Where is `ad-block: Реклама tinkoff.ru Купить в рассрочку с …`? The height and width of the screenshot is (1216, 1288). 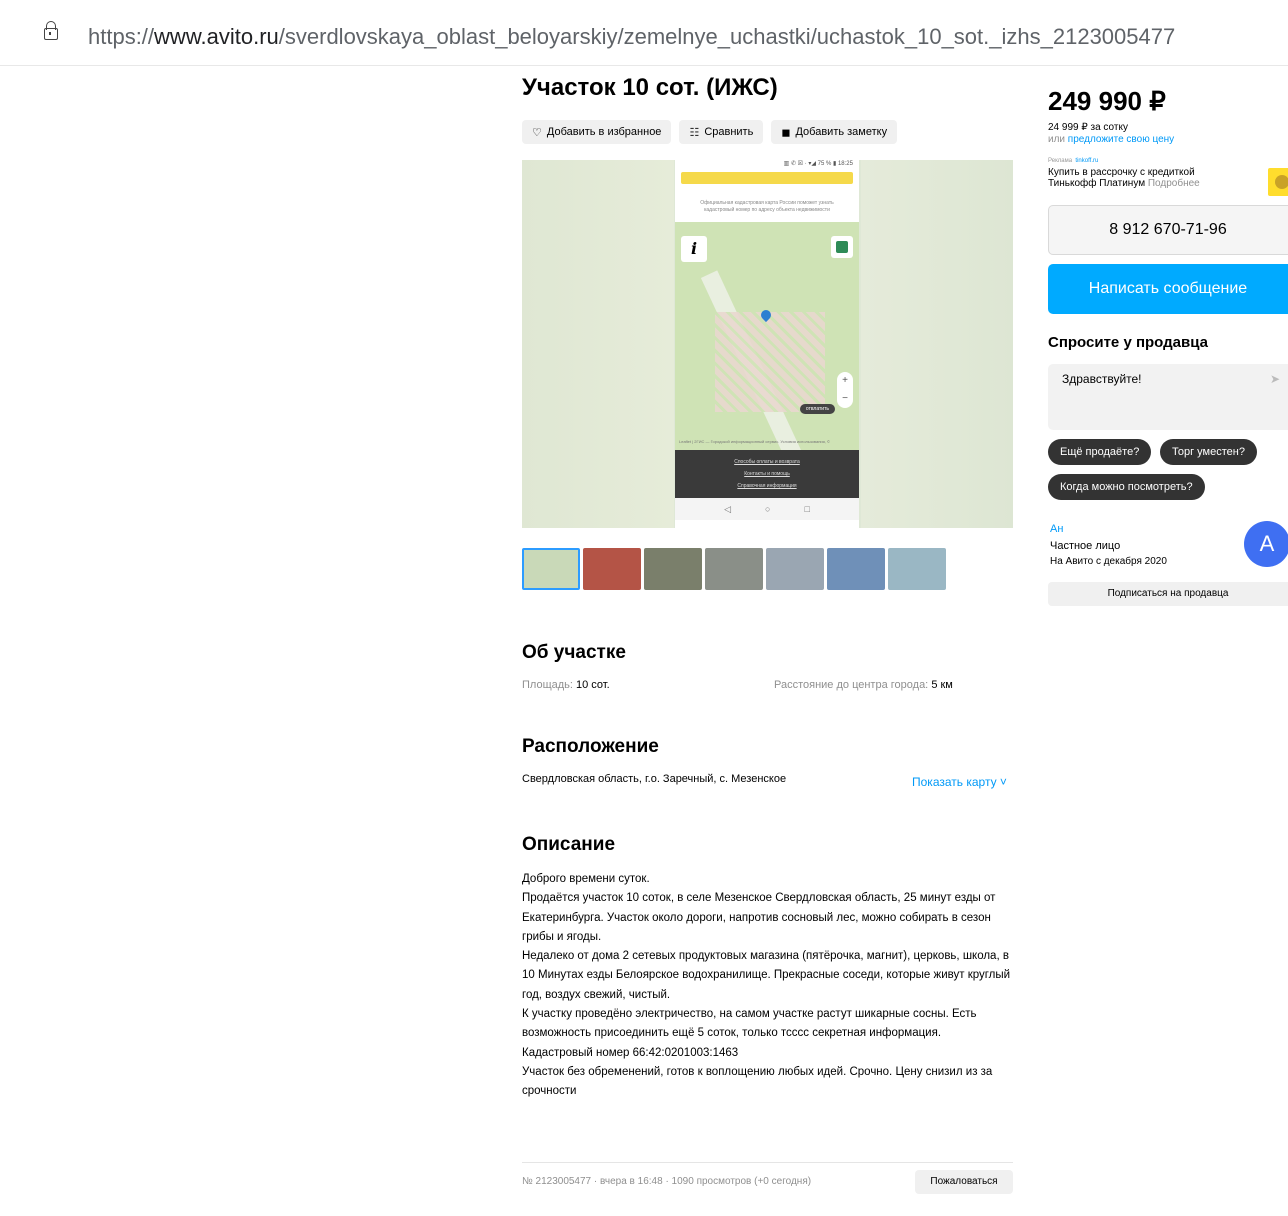
ad-block: Реклама tinkoff.ru Купить в рассрочку с … is located at coordinates (1168, 176).